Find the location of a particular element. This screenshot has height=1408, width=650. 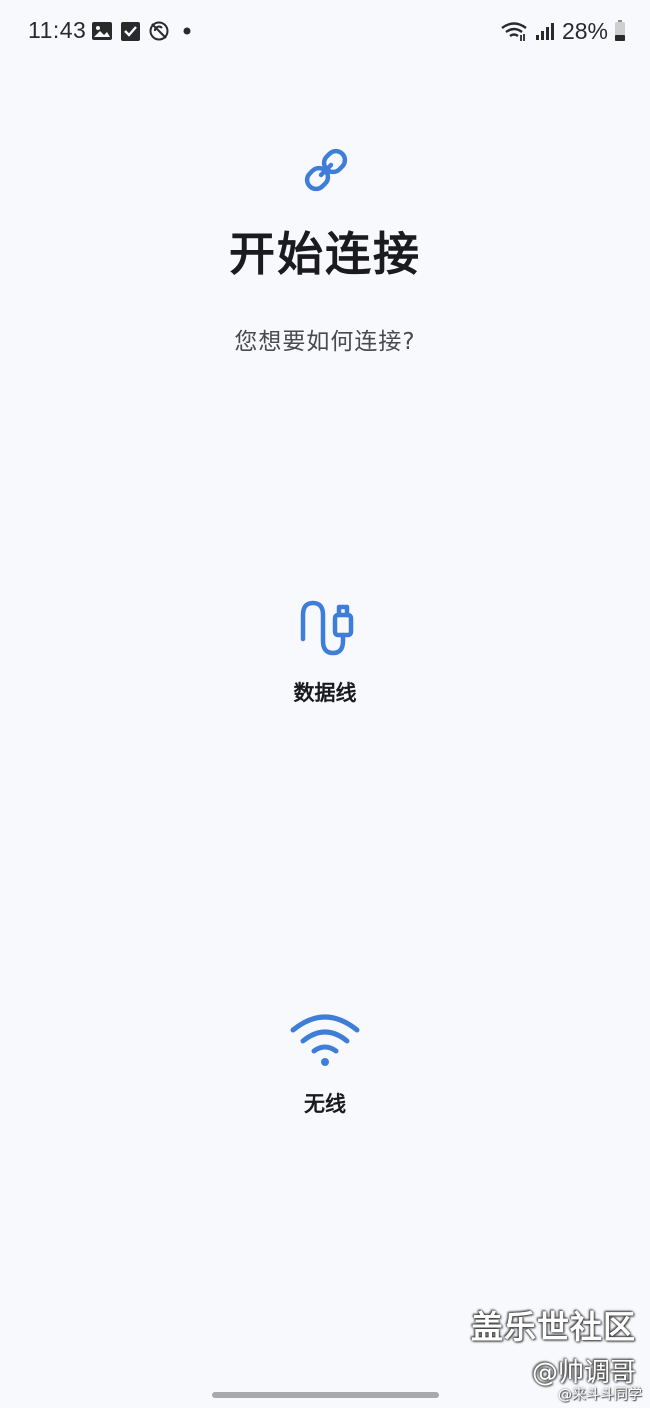

page-subtitle: 您想要如何连接? is located at coordinates (325, 342).